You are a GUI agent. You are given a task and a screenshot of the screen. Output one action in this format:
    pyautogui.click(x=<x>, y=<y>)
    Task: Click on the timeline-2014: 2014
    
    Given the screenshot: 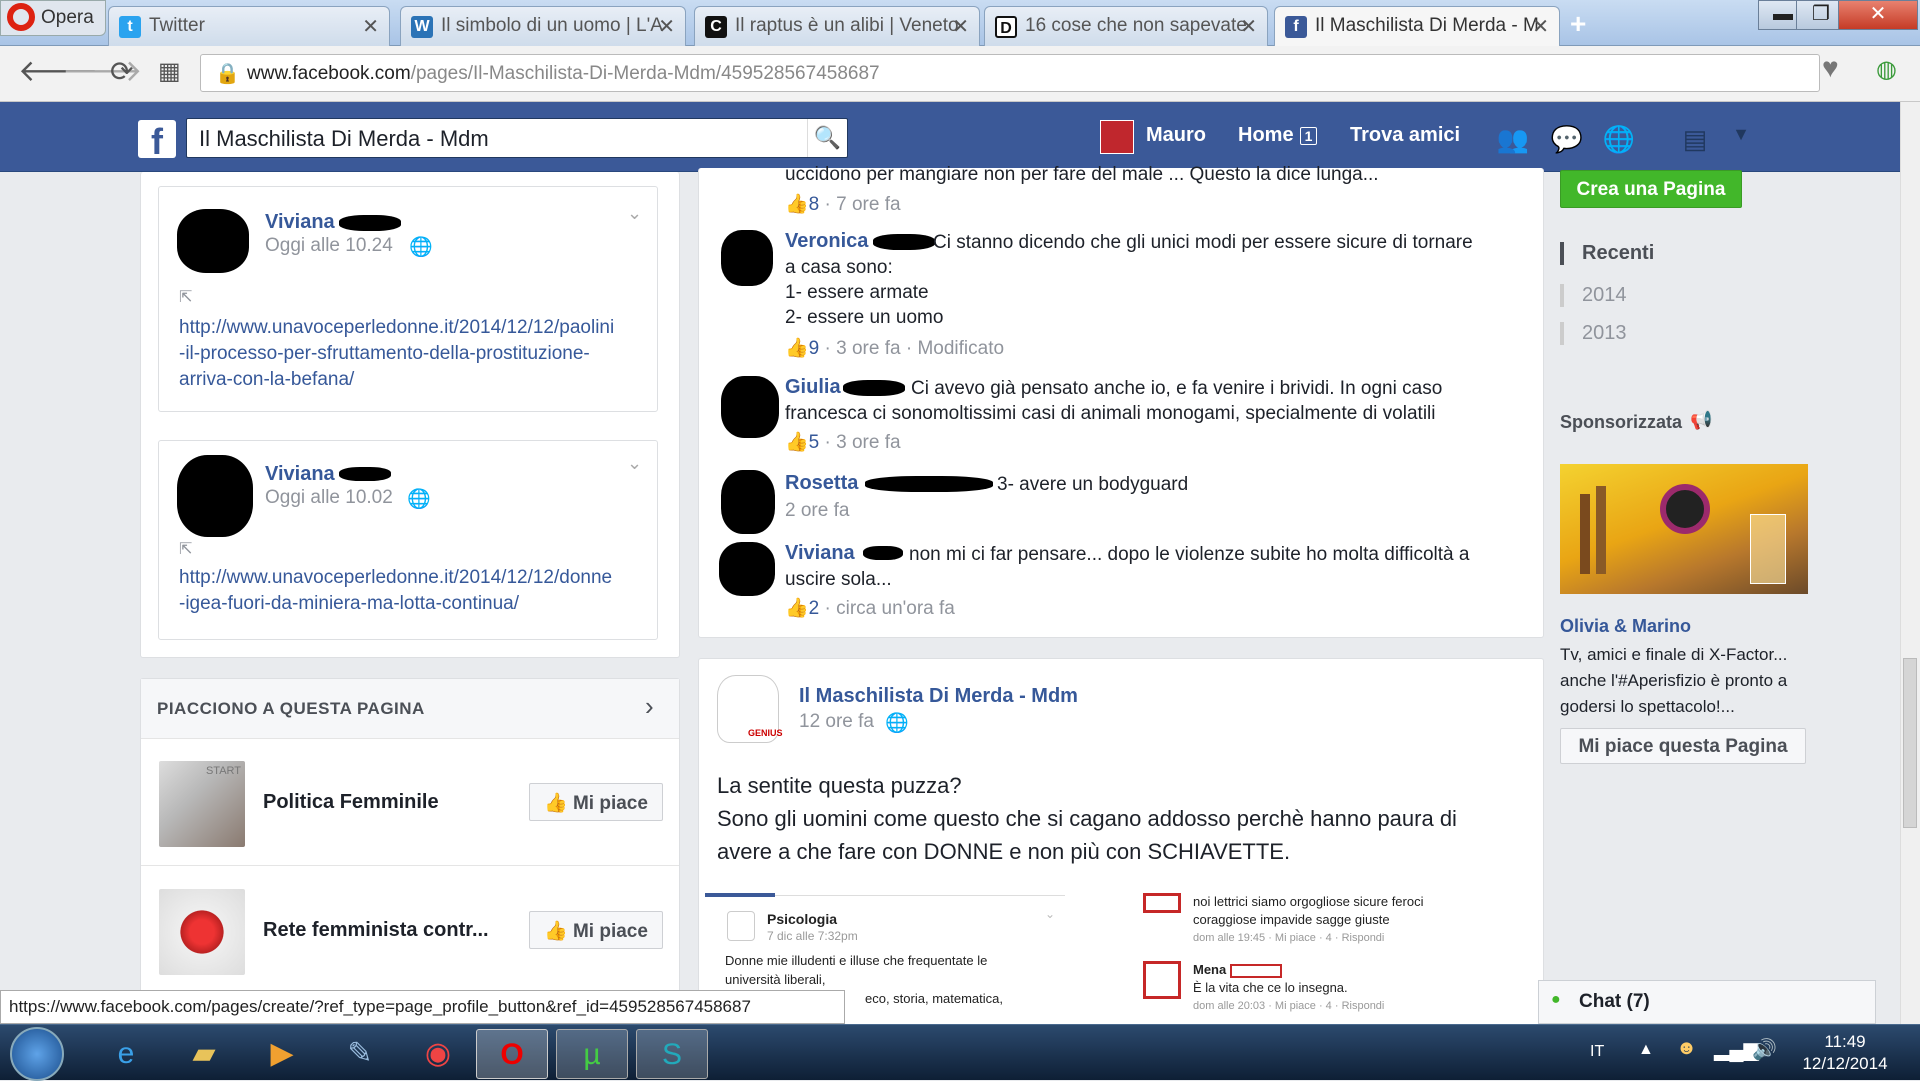 What is the action you would take?
    pyautogui.click(x=1593, y=295)
    